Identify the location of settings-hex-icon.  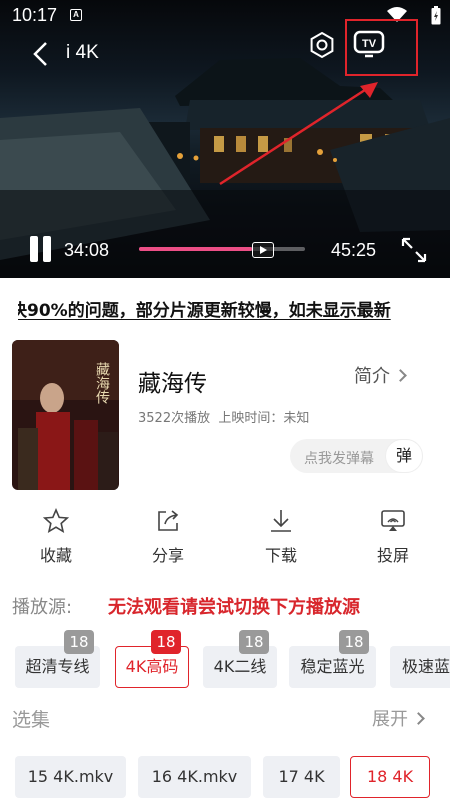
(322, 45).